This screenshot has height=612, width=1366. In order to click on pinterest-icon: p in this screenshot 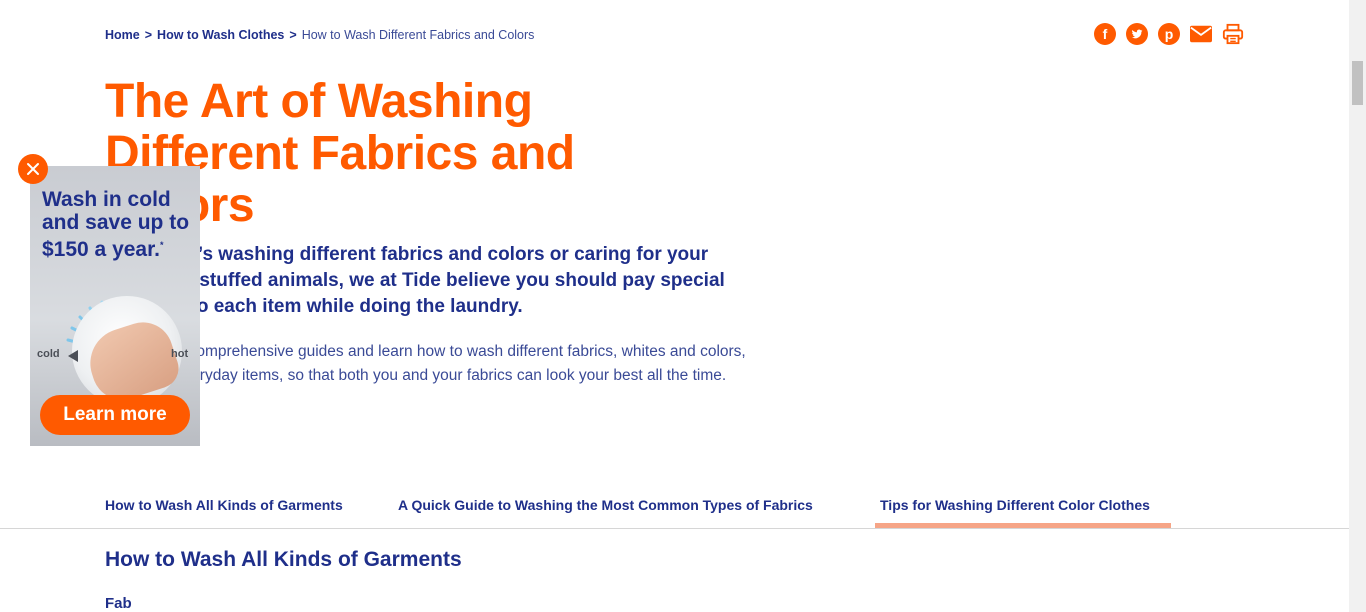, I will do `click(1169, 34)`.